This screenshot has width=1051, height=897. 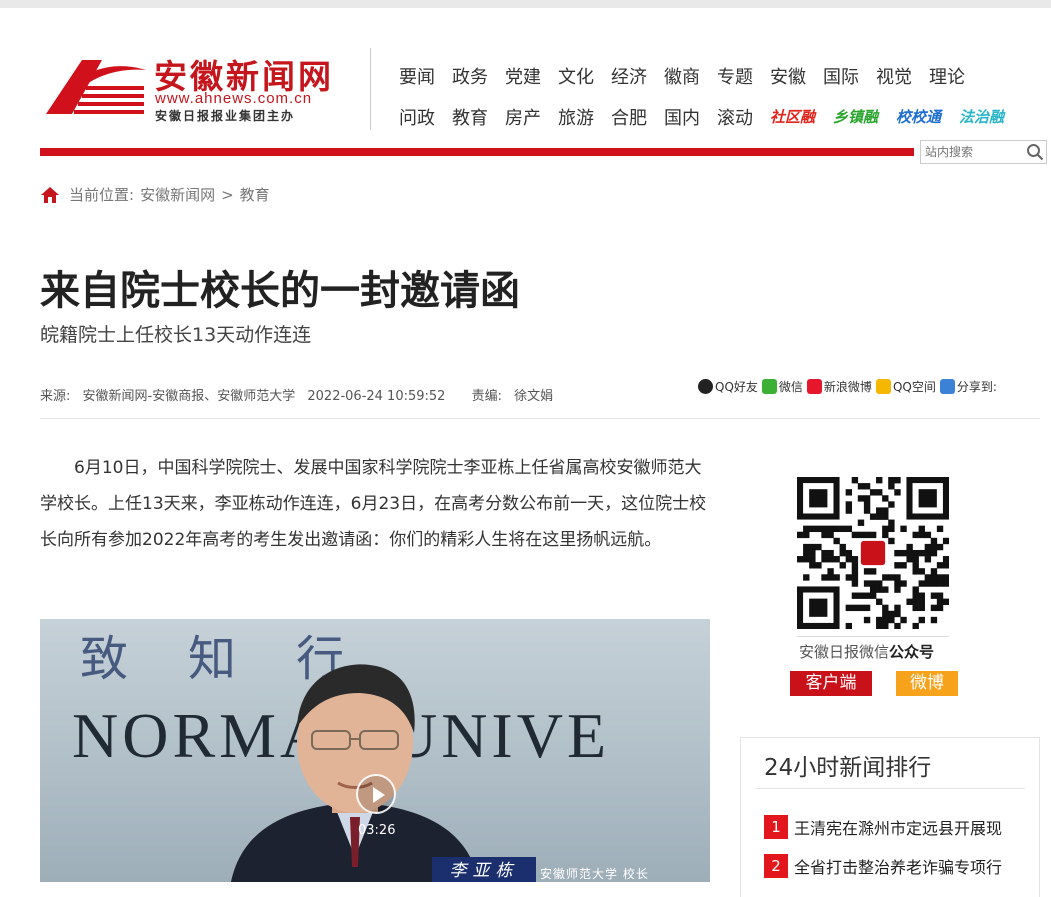 I want to click on breadcrumb: 当前位置: 安徽新闻网 > 教育, so click(x=158, y=194).